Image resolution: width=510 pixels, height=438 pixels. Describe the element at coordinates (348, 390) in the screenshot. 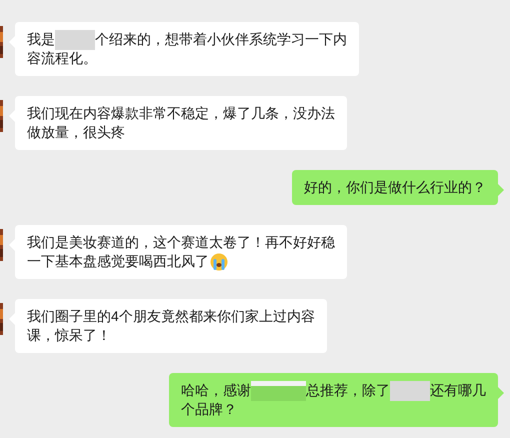

I see `message-text: 总推荐，除了` at that location.